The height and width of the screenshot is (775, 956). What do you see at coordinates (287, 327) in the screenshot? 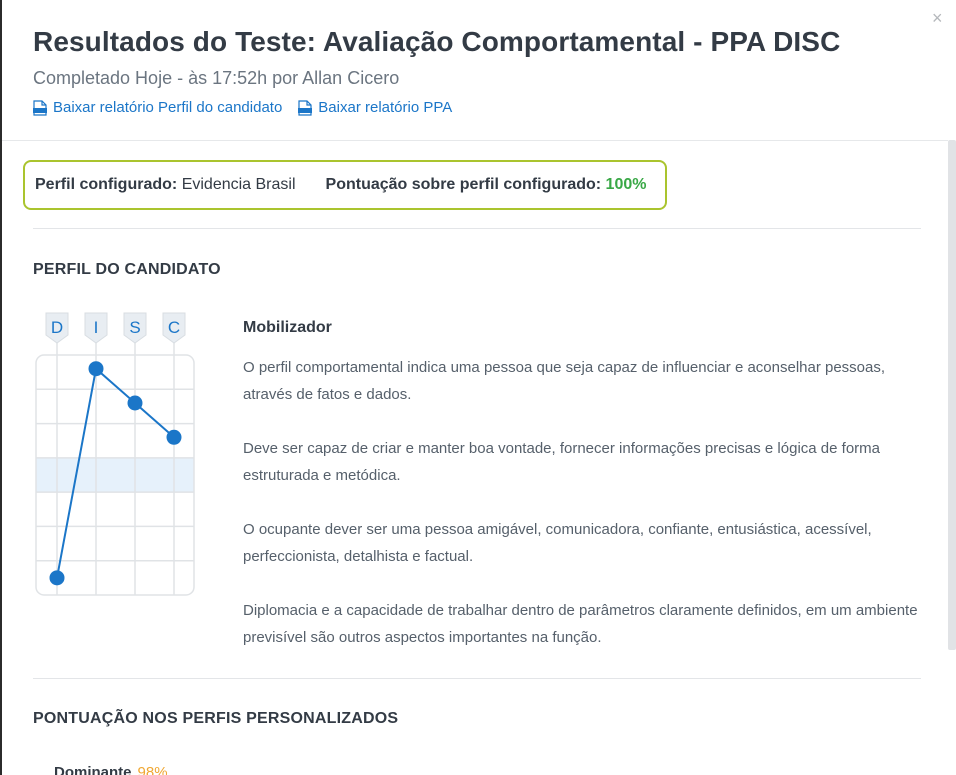
I see `profile-name: Mobilizador` at bounding box center [287, 327].